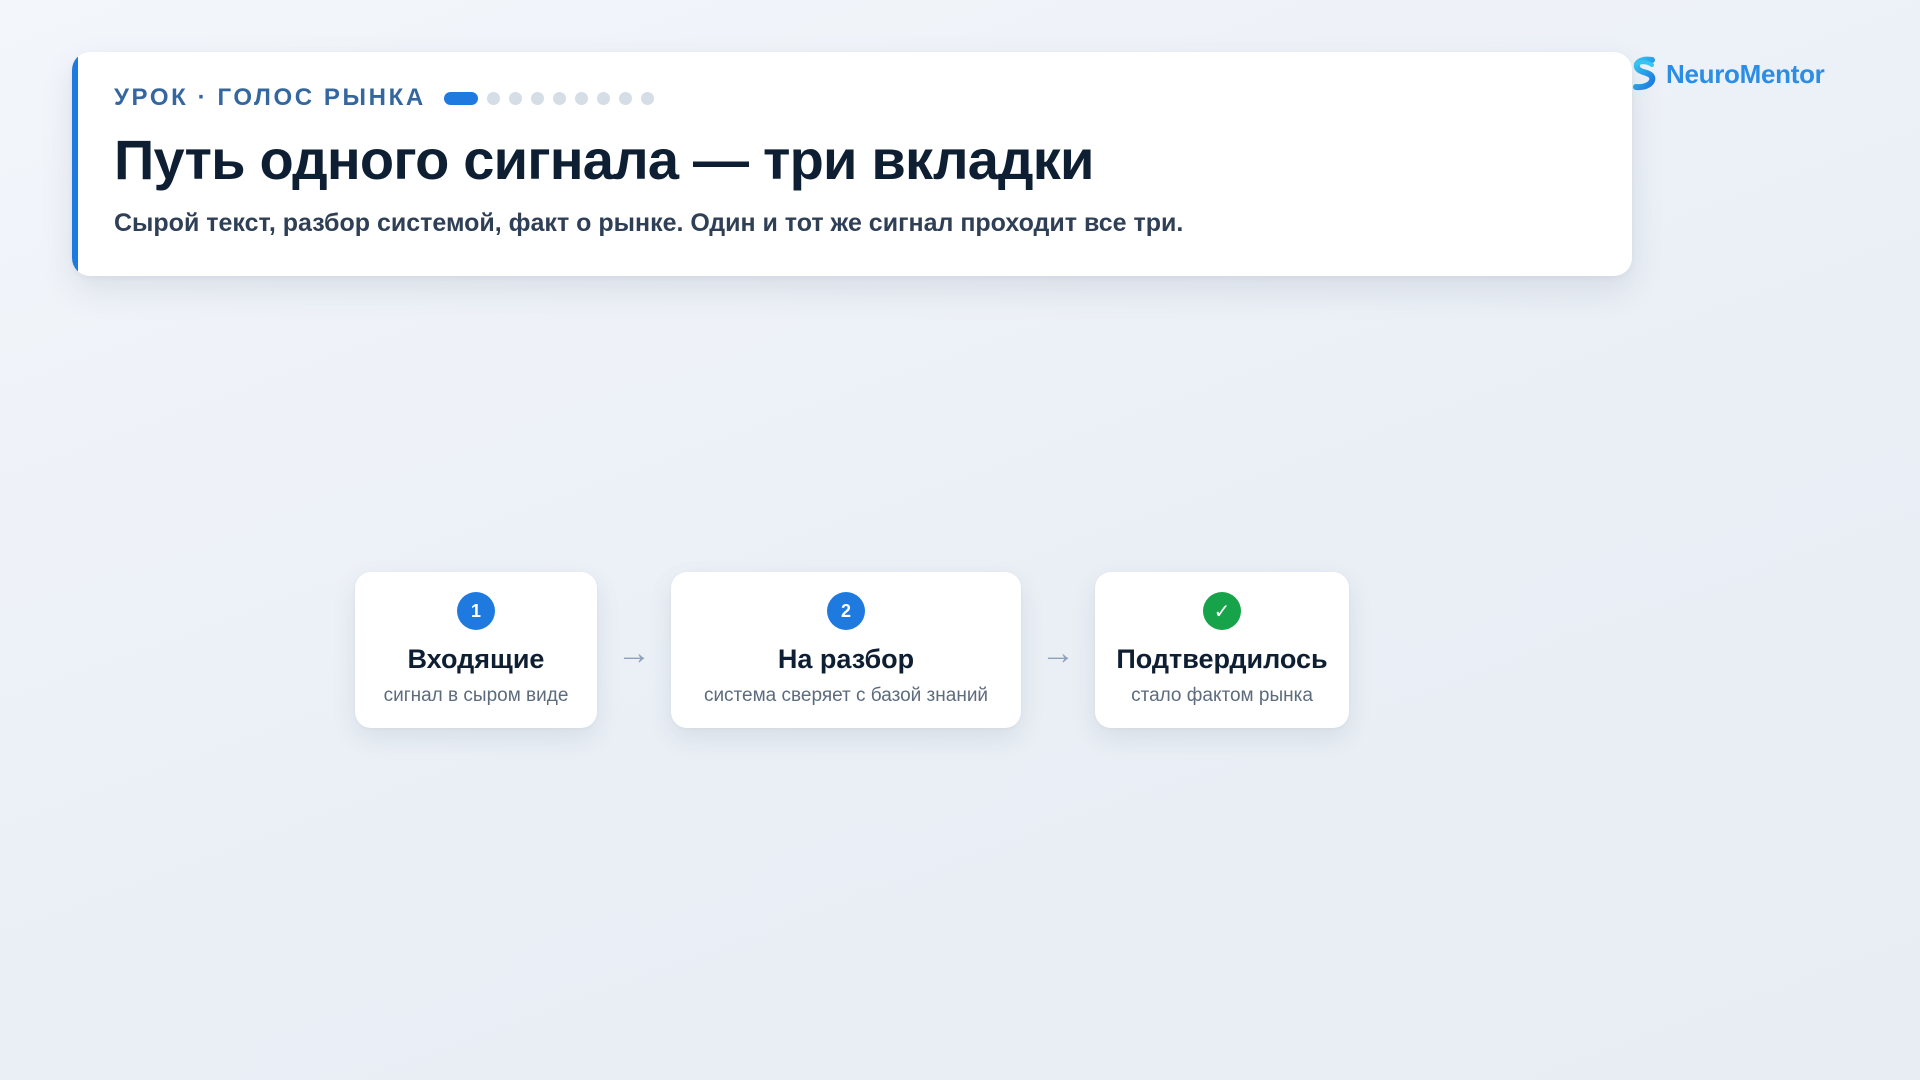 This screenshot has height=1080, width=1920. I want to click on lesson-progress-dots, so click(548, 98).